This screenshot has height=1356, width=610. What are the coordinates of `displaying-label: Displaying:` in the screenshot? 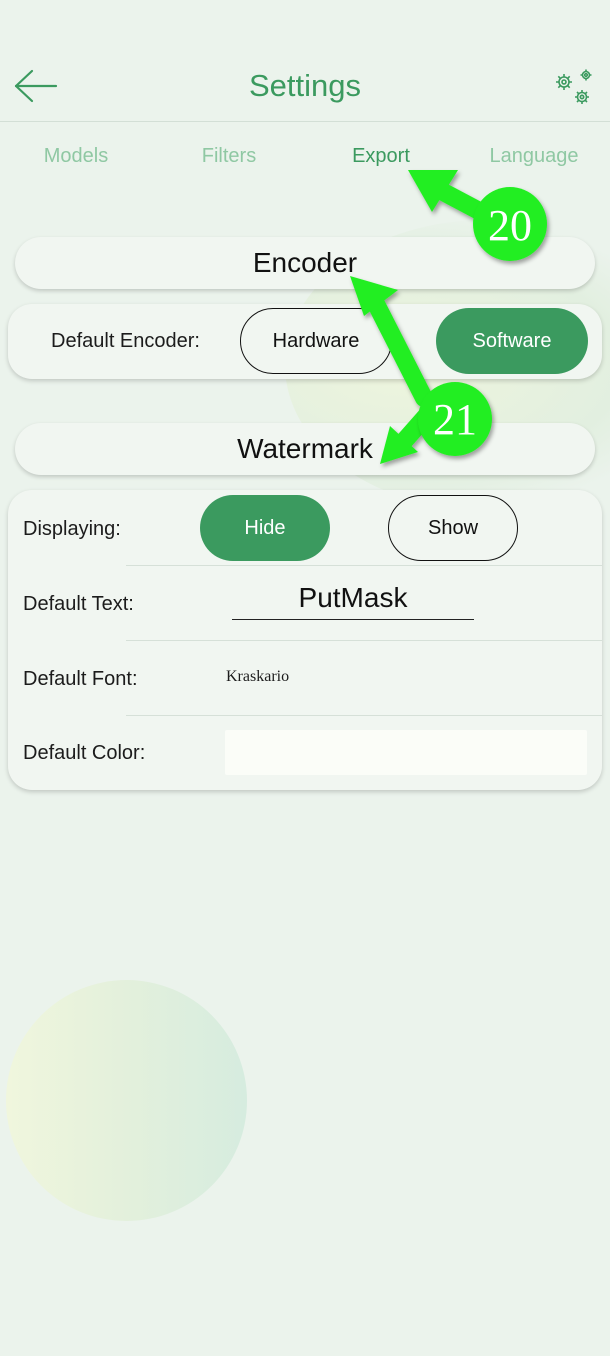 It's located at (72, 529).